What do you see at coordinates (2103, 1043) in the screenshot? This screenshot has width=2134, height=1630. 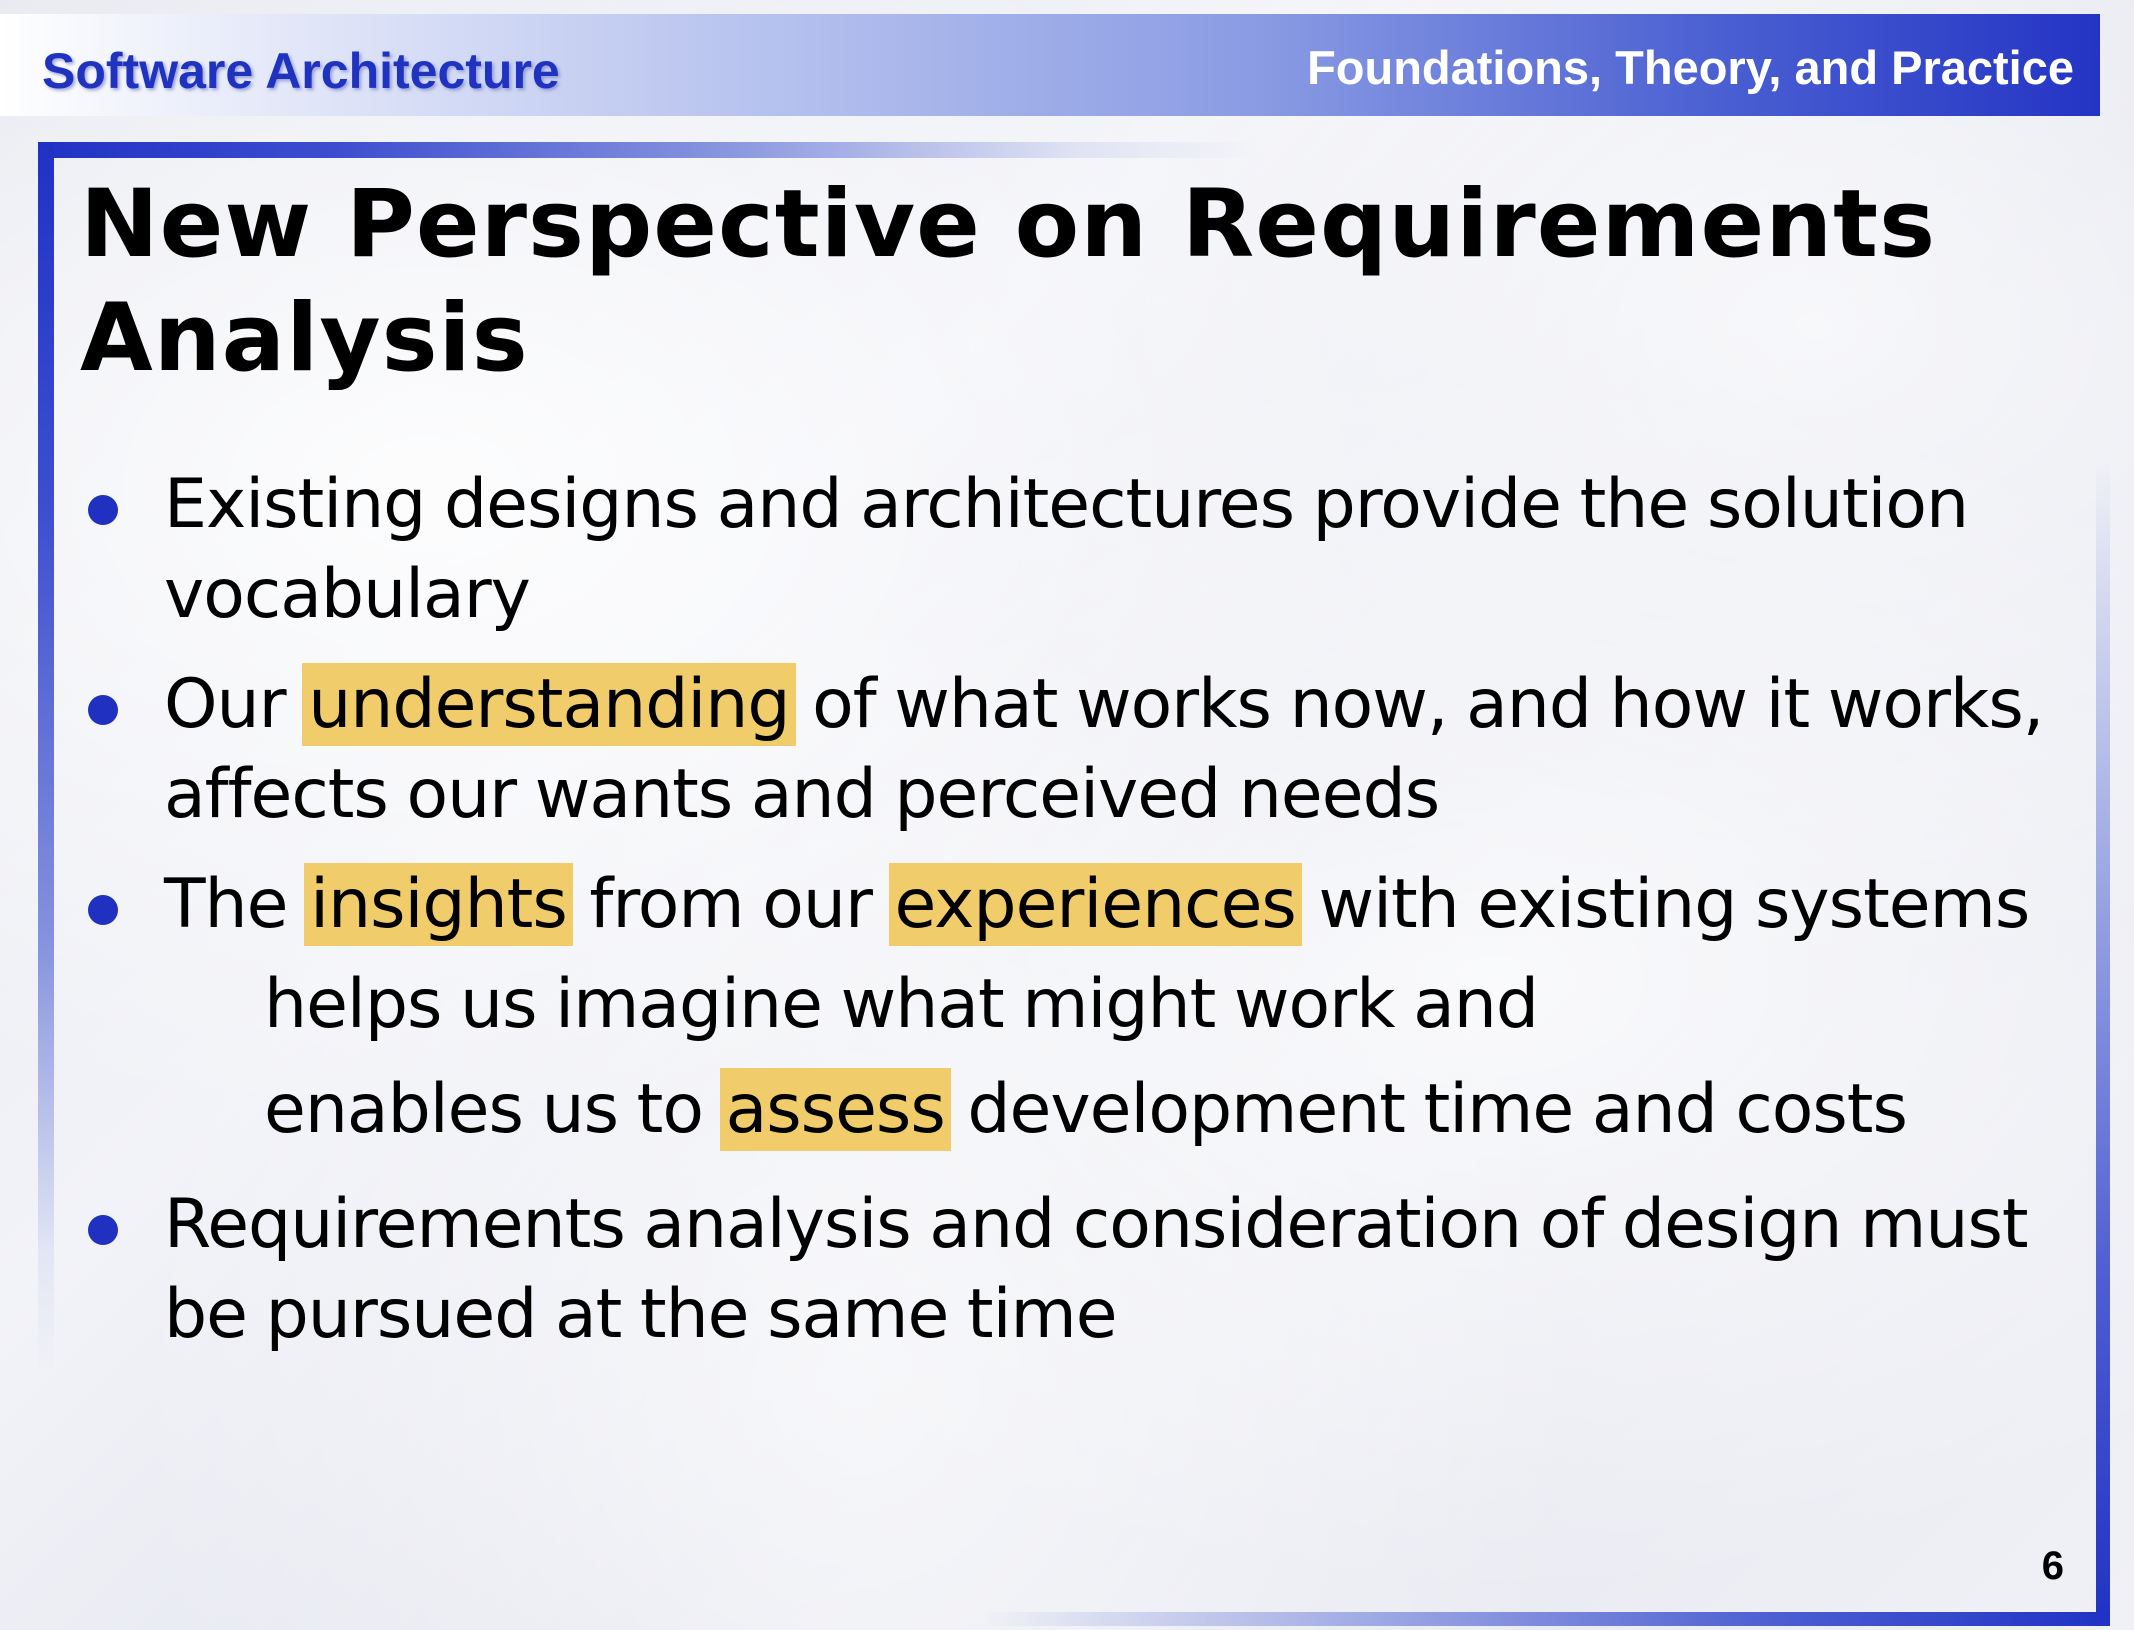 I see `right-rule-divider` at bounding box center [2103, 1043].